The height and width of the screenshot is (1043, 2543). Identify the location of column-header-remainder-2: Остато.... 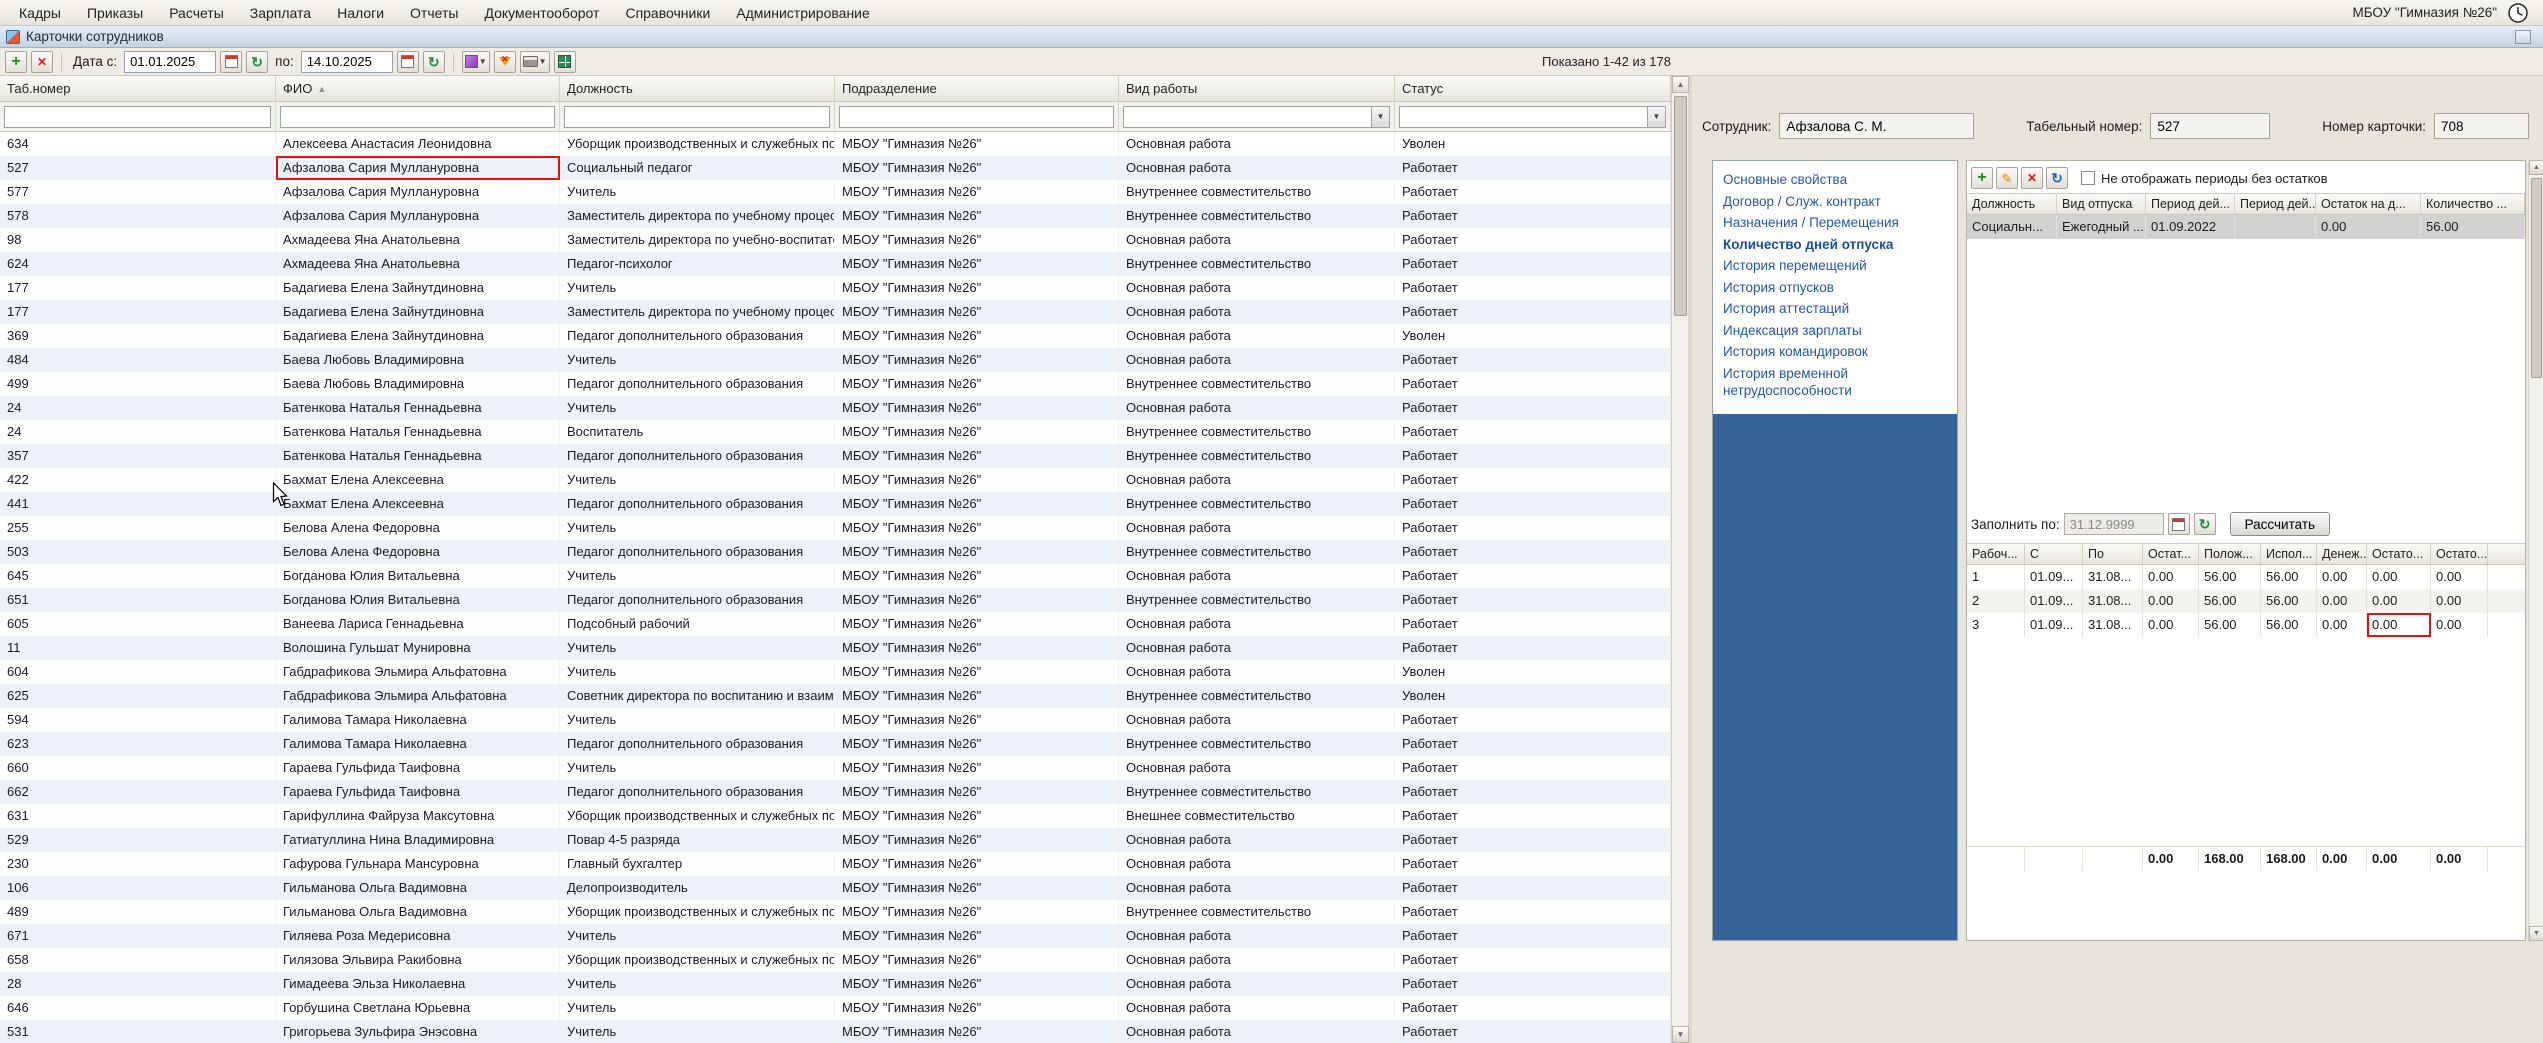
(2459, 554).